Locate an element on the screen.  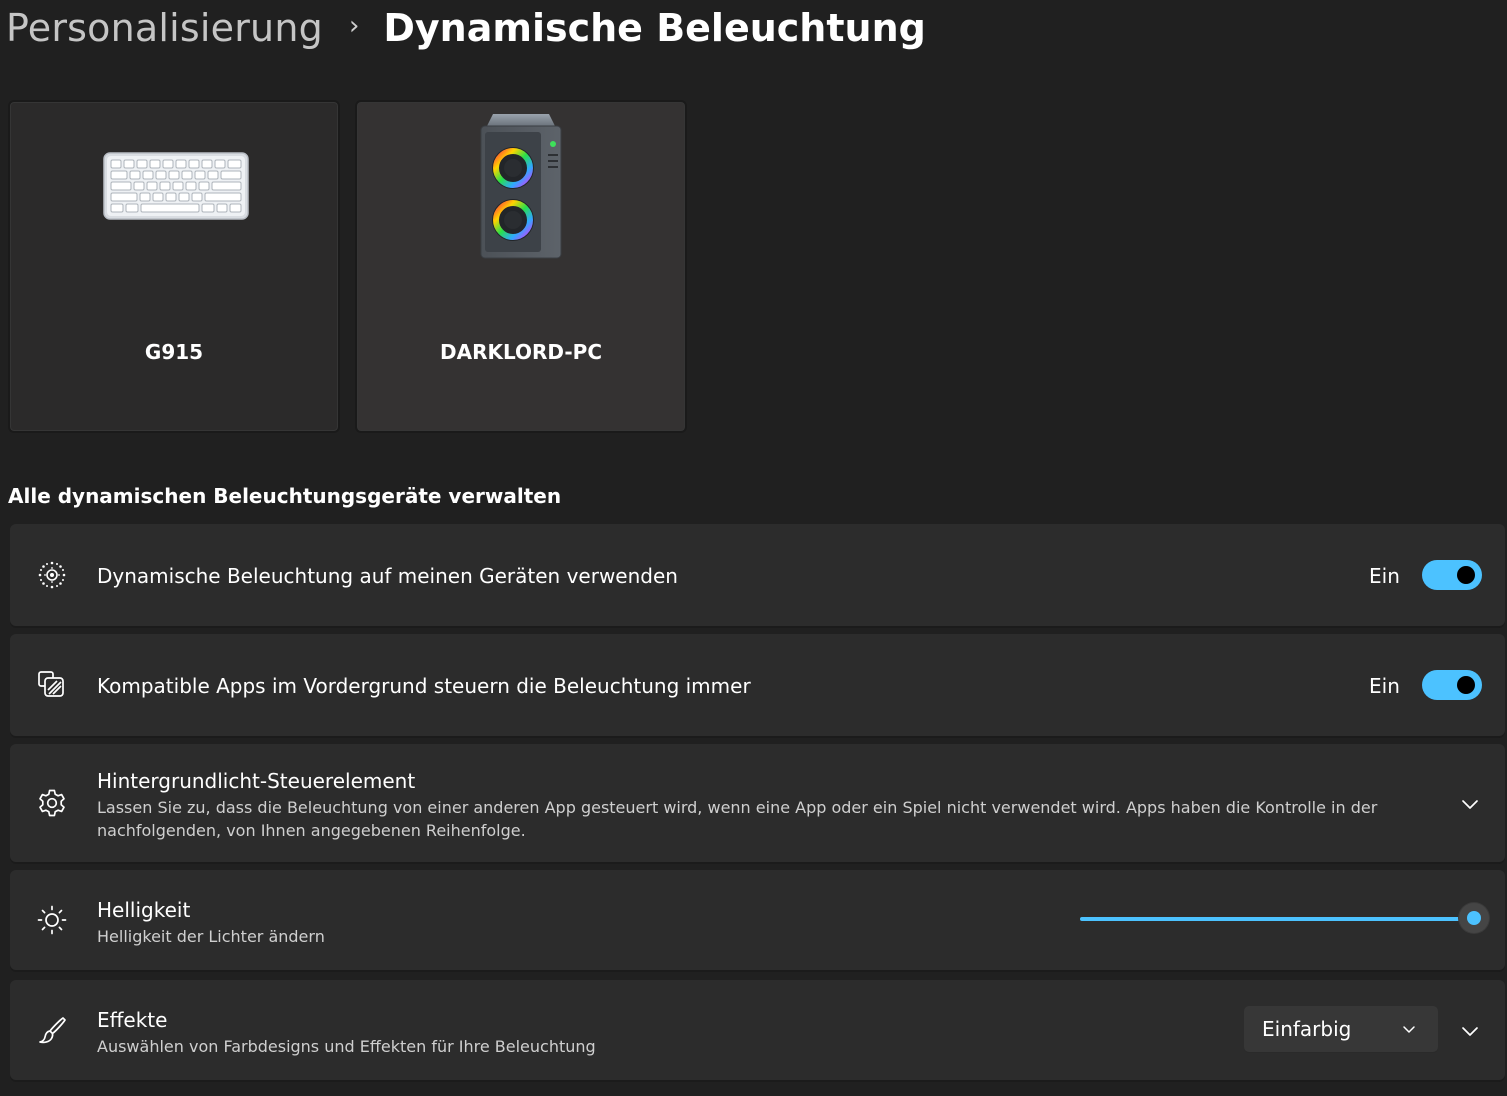
dropdown-selected-value: Einfarbig is located at coordinates (1307, 1029).